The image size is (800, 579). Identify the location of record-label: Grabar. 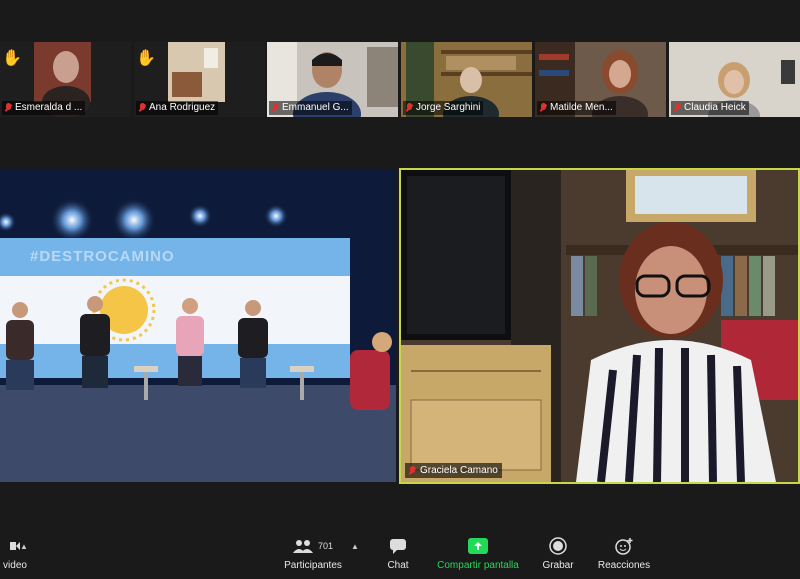
(558, 565).